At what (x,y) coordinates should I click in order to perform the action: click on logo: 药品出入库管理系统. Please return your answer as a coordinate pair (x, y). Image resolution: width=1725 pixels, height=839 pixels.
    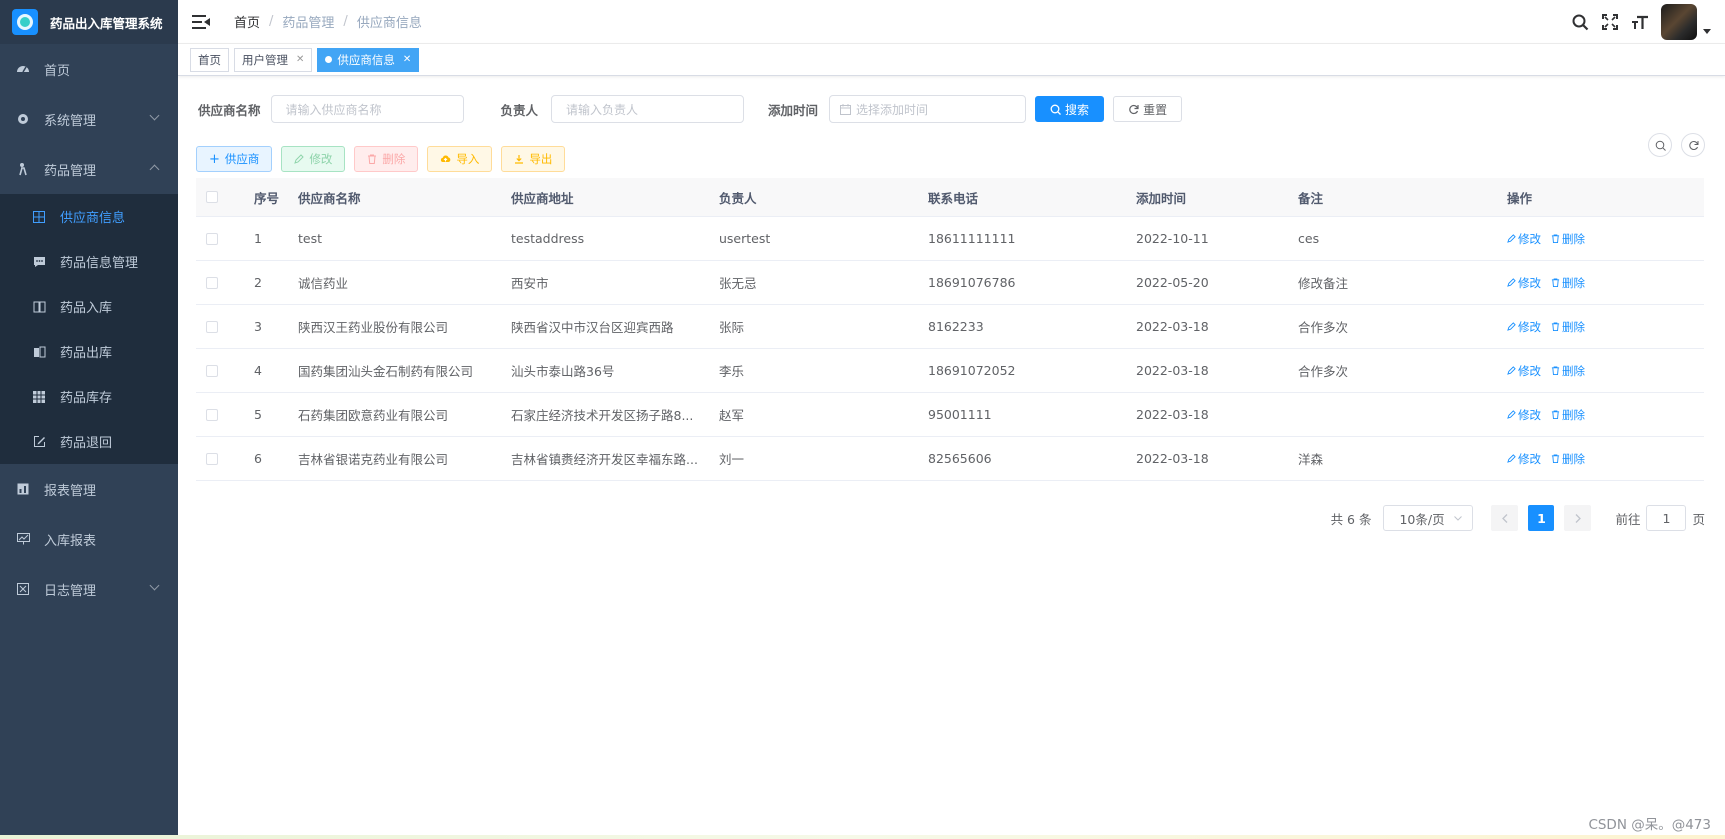
    Looking at the image, I should click on (89, 22).